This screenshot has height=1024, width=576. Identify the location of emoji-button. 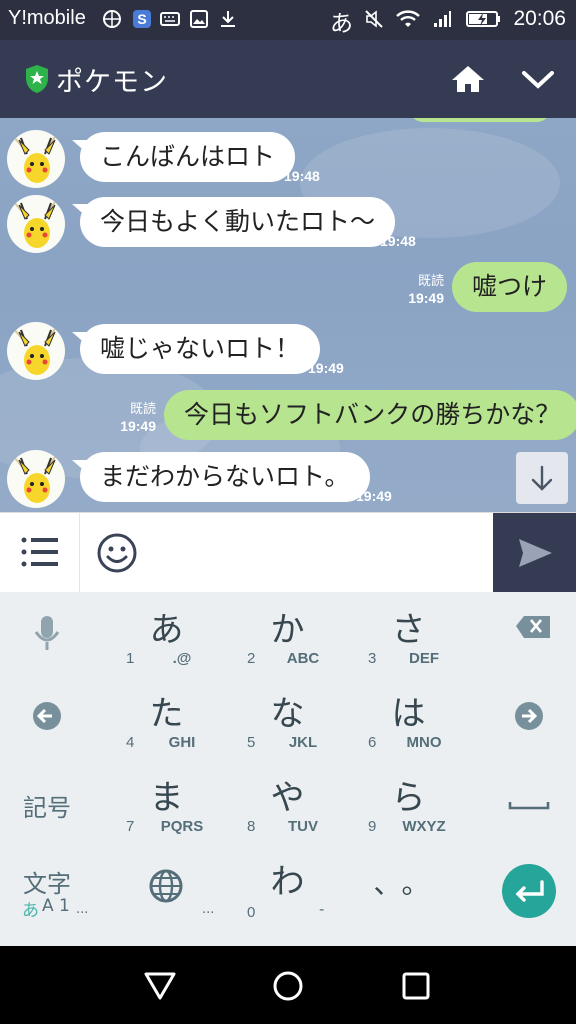
(117, 553).